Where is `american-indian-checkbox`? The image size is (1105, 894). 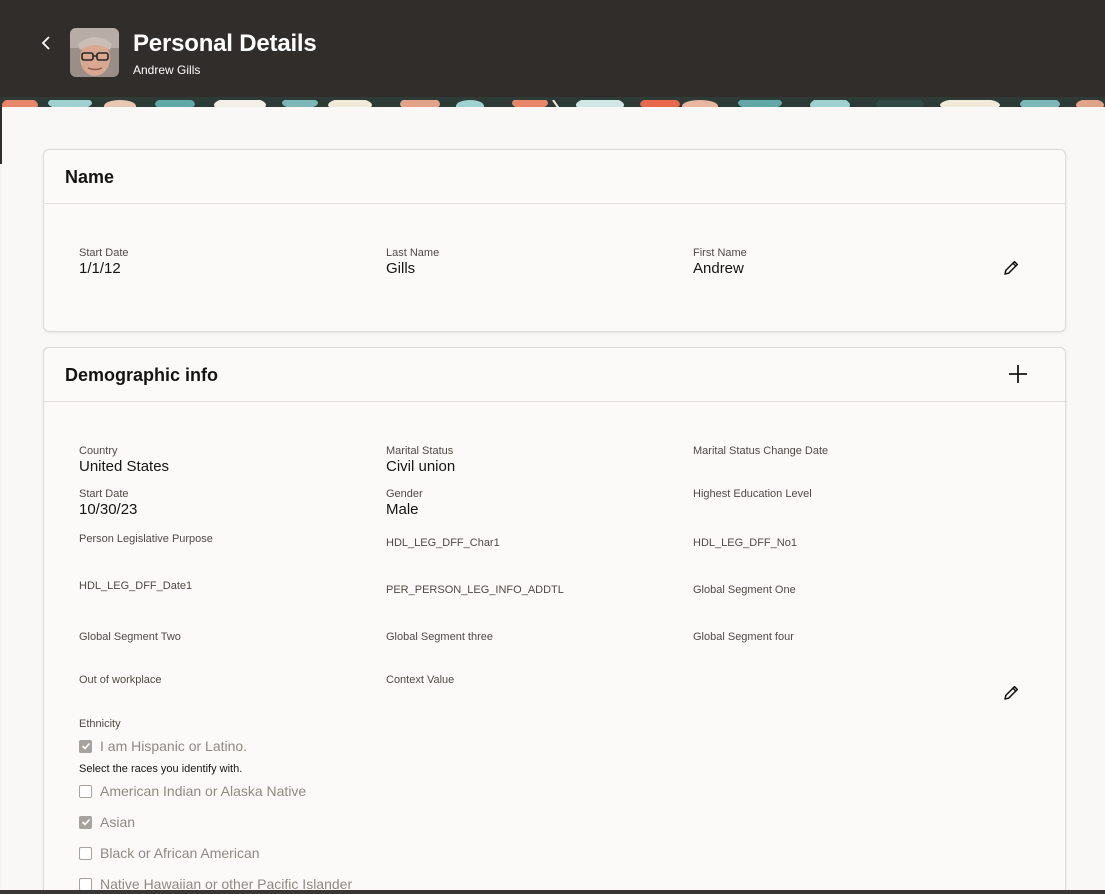 american-indian-checkbox is located at coordinates (85, 791).